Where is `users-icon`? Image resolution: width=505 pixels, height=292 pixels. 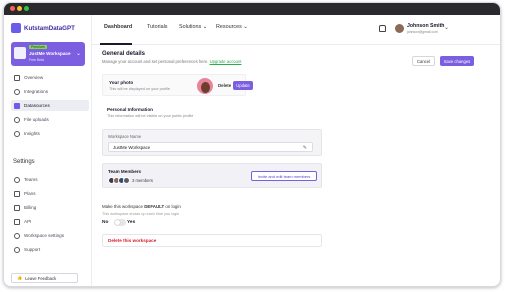 users-icon is located at coordinates (17, 179).